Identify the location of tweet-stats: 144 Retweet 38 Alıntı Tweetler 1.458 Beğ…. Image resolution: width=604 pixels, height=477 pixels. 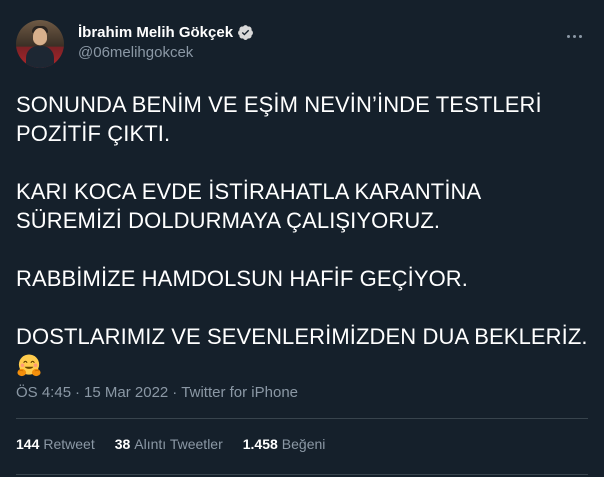
(170, 444).